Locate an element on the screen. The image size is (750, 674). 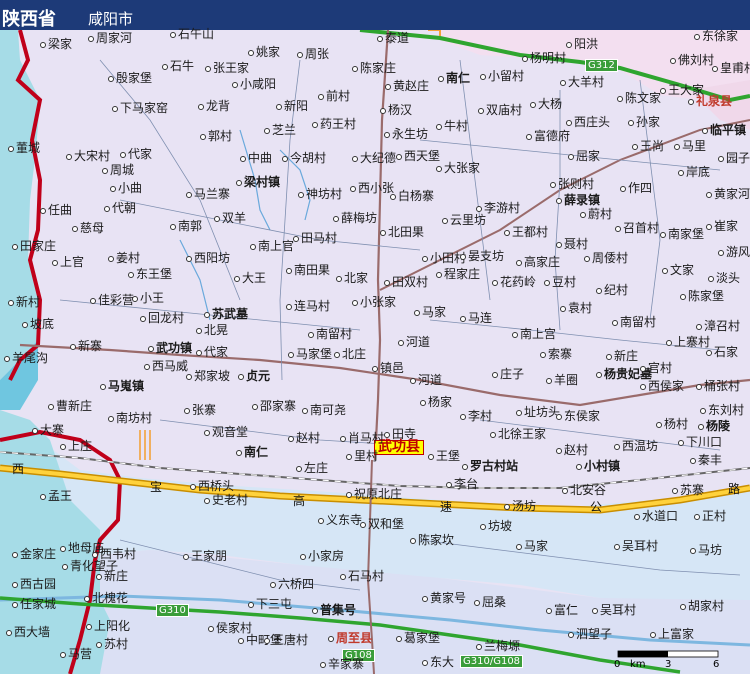
place-label: 坡底 is located at coordinates (38, 324).